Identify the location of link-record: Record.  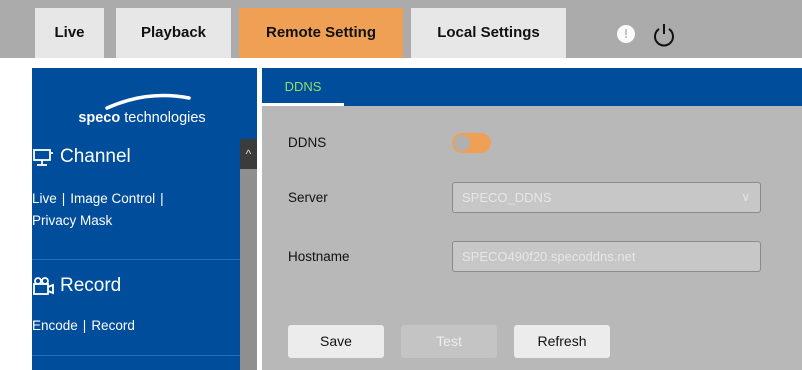
(113, 325).